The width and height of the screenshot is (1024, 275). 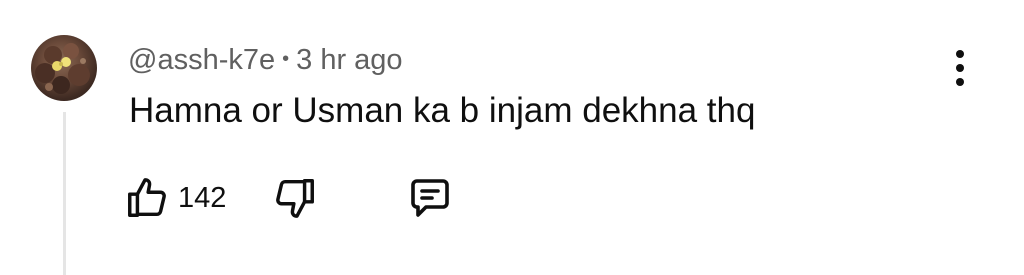 What do you see at coordinates (201, 60) in the screenshot?
I see `author-handle: @assh-k7e` at bounding box center [201, 60].